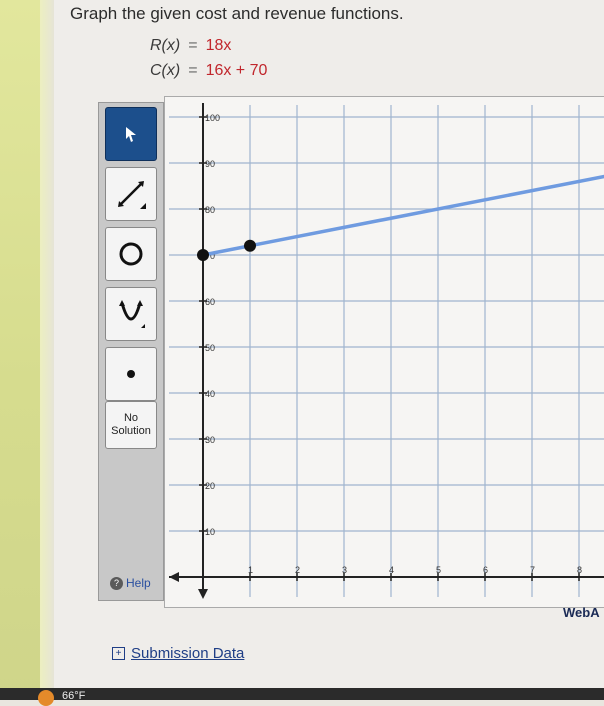 The height and width of the screenshot is (706, 604). Describe the element at coordinates (131, 418) in the screenshot. I see `no-solution-label-line1: No` at that location.